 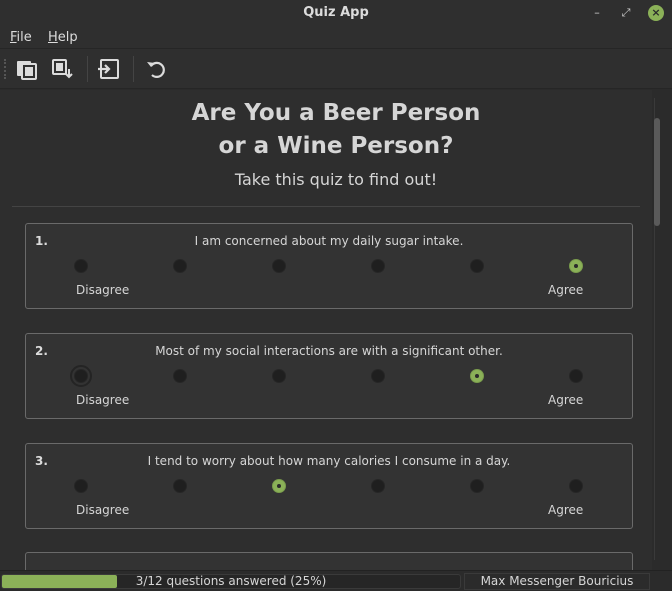 What do you see at coordinates (656, 13) in the screenshot?
I see `close-icon: ×` at bounding box center [656, 13].